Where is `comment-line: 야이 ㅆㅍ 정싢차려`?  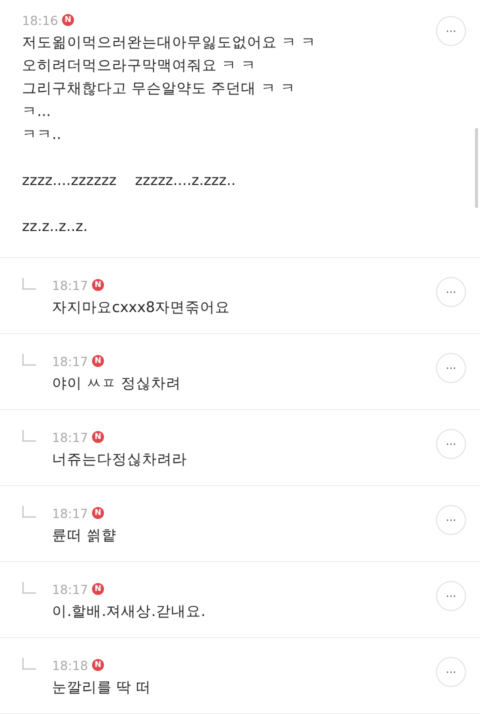 comment-line: 야이 ㅆㅍ 정싢차려 is located at coordinates (117, 384).